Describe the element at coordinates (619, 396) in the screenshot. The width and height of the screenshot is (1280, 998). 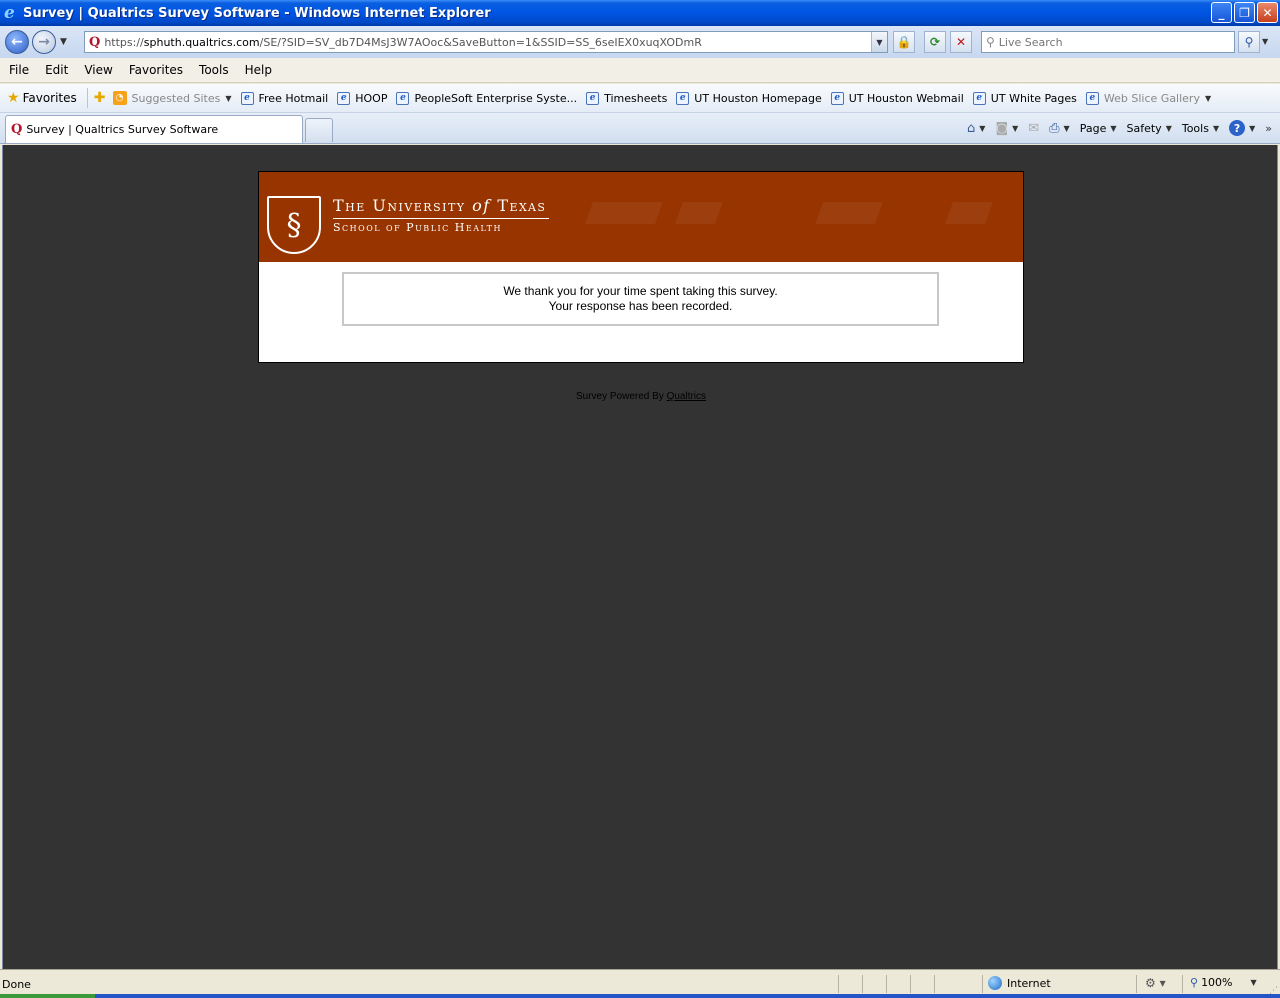
I see `powered-by-text: Survey Powered By` at that location.